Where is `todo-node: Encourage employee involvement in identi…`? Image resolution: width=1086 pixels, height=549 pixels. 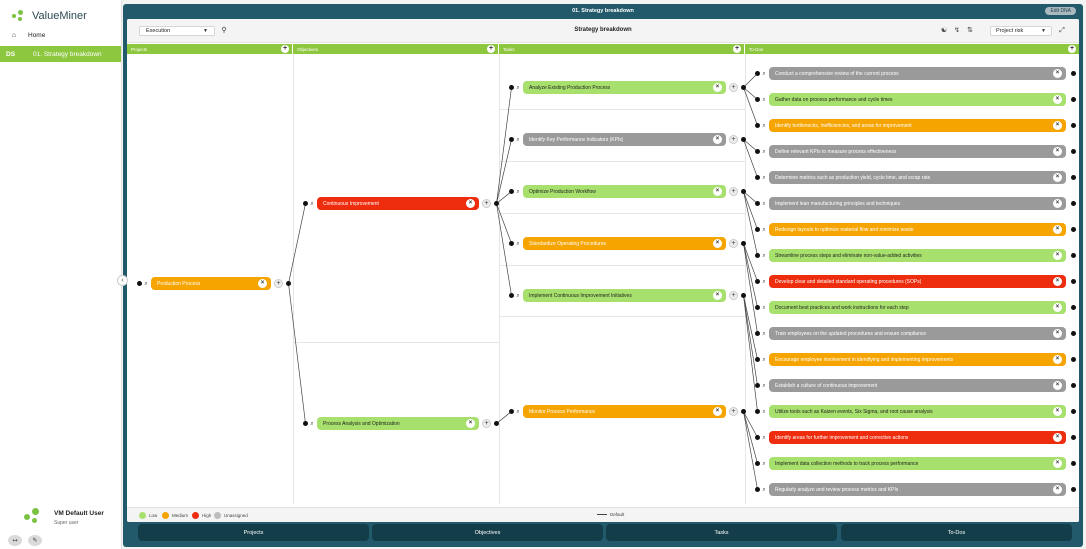 todo-node: Encourage employee involvement in identi… is located at coordinates (917, 359).